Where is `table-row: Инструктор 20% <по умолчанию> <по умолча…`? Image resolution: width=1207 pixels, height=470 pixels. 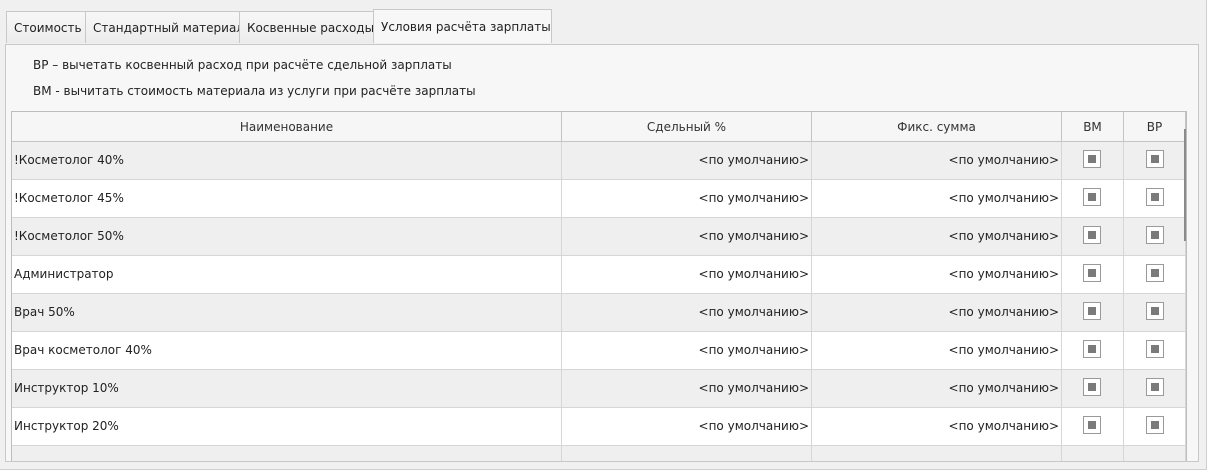 table-row: Инструктор 20% <по умолчанию> <по умолча… is located at coordinates (599, 427).